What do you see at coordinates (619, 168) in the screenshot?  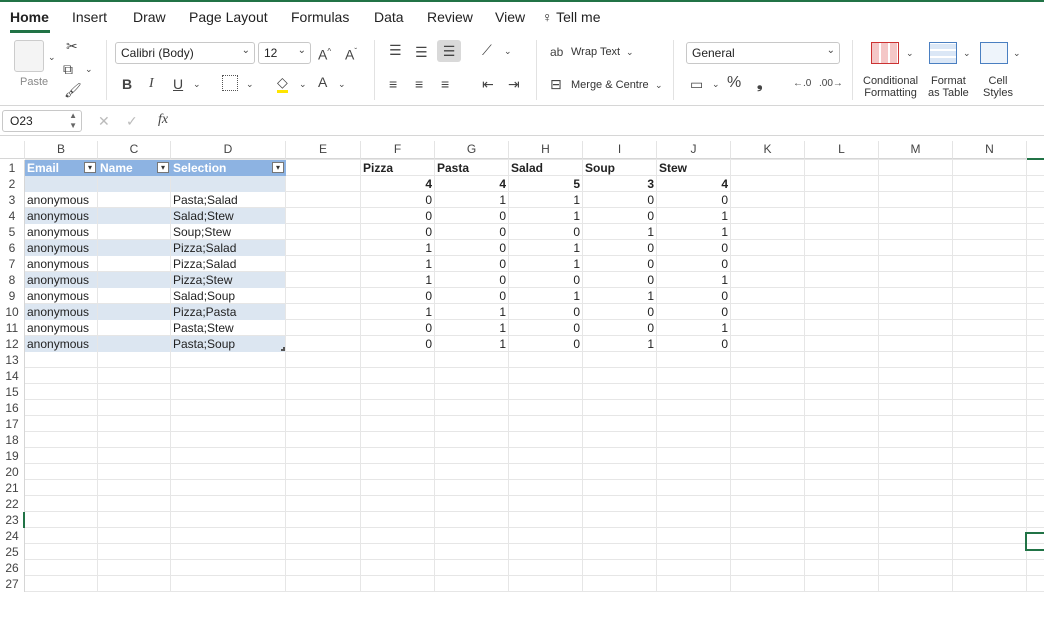 I see `matrix-header-soup: Soup` at bounding box center [619, 168].